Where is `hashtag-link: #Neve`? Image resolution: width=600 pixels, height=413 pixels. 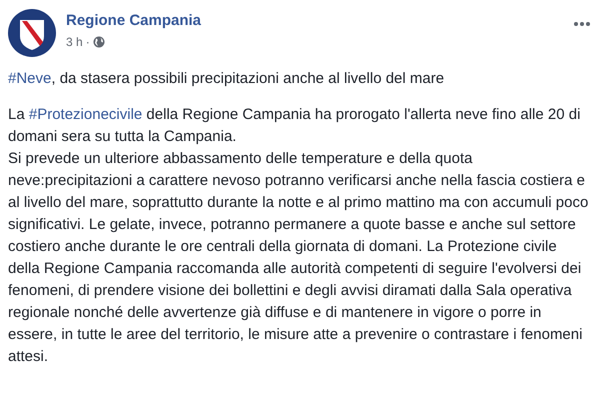 hashtag-link: #Neve is located at coordinates (30, 78).